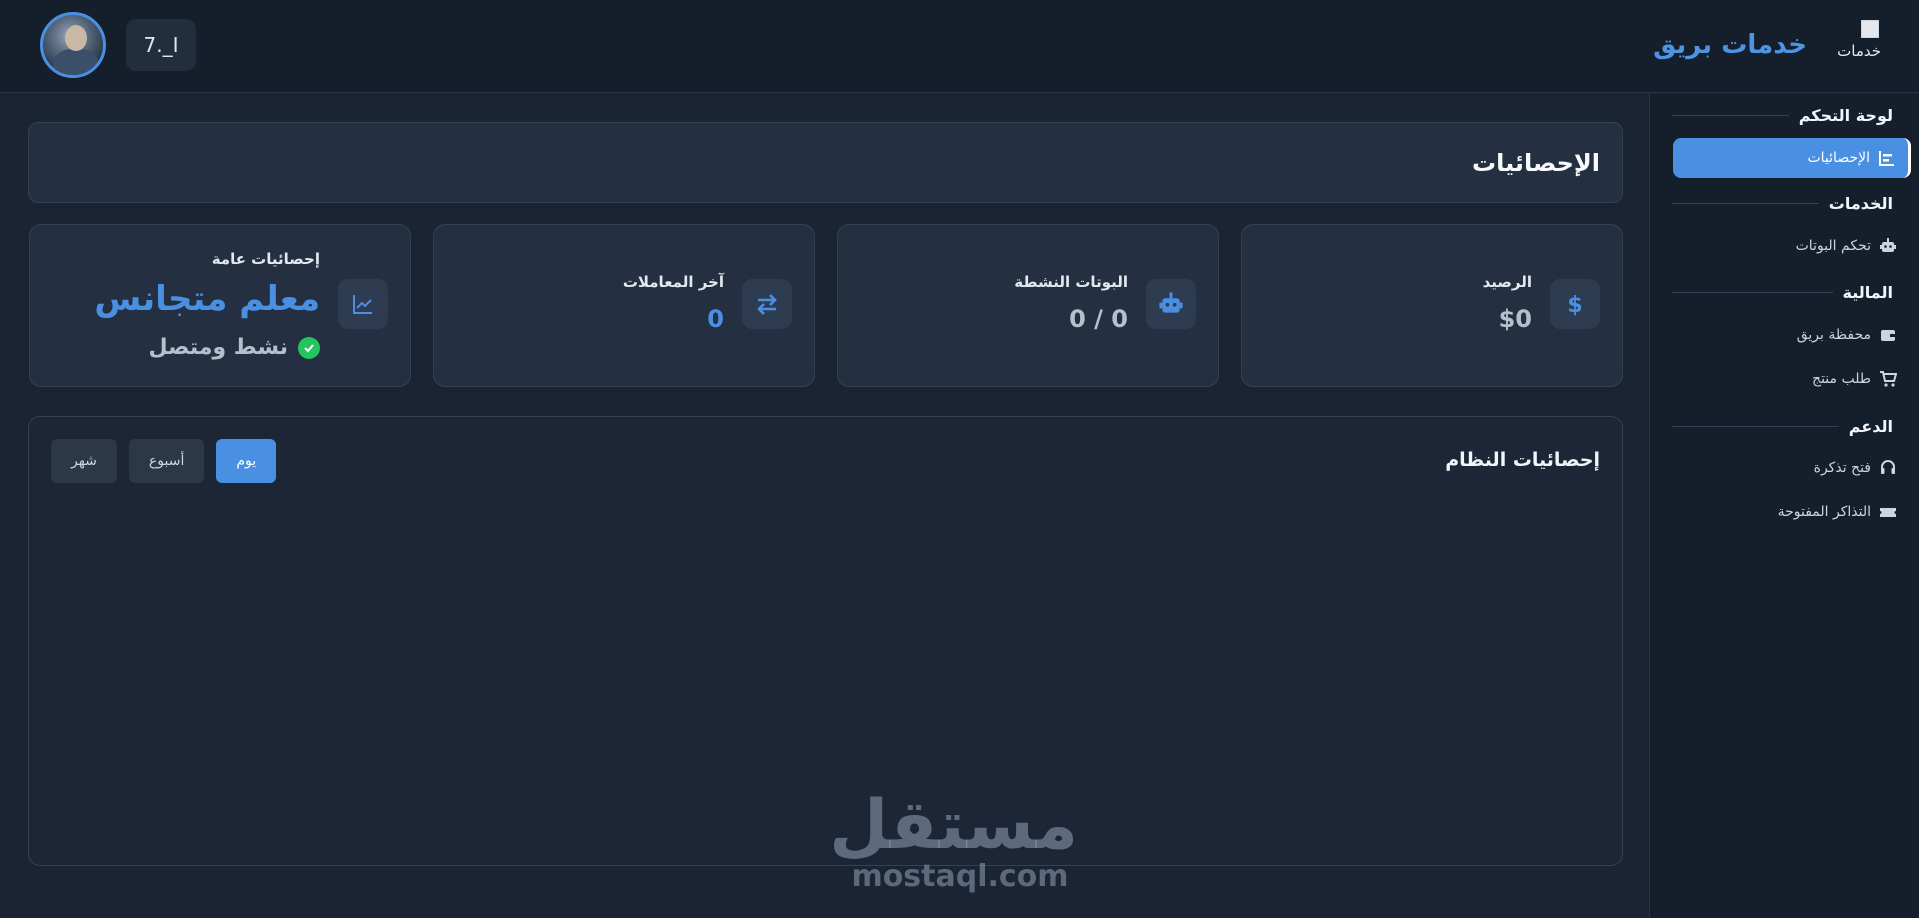  I want to click on broken-image-icon, so click(1870, 29).